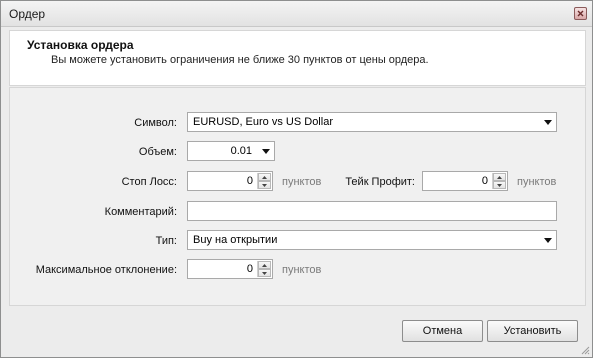 Image resolution: width=593 pixels, height=358 pixels. Describe the element at coordinates (585, 350) in the screenshot. I see `resize-grip-icon` at that location.